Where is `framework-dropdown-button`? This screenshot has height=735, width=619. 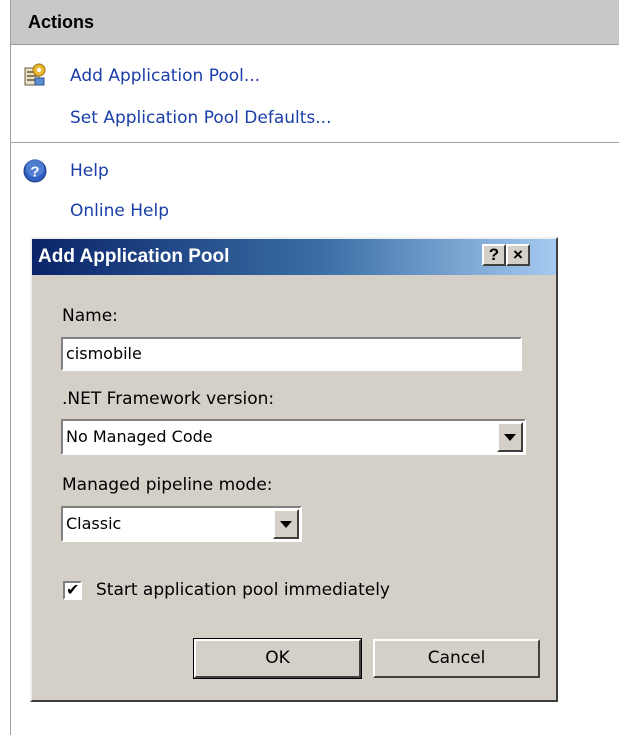
framework-dropdown-button is located at coordinates (510, 437).